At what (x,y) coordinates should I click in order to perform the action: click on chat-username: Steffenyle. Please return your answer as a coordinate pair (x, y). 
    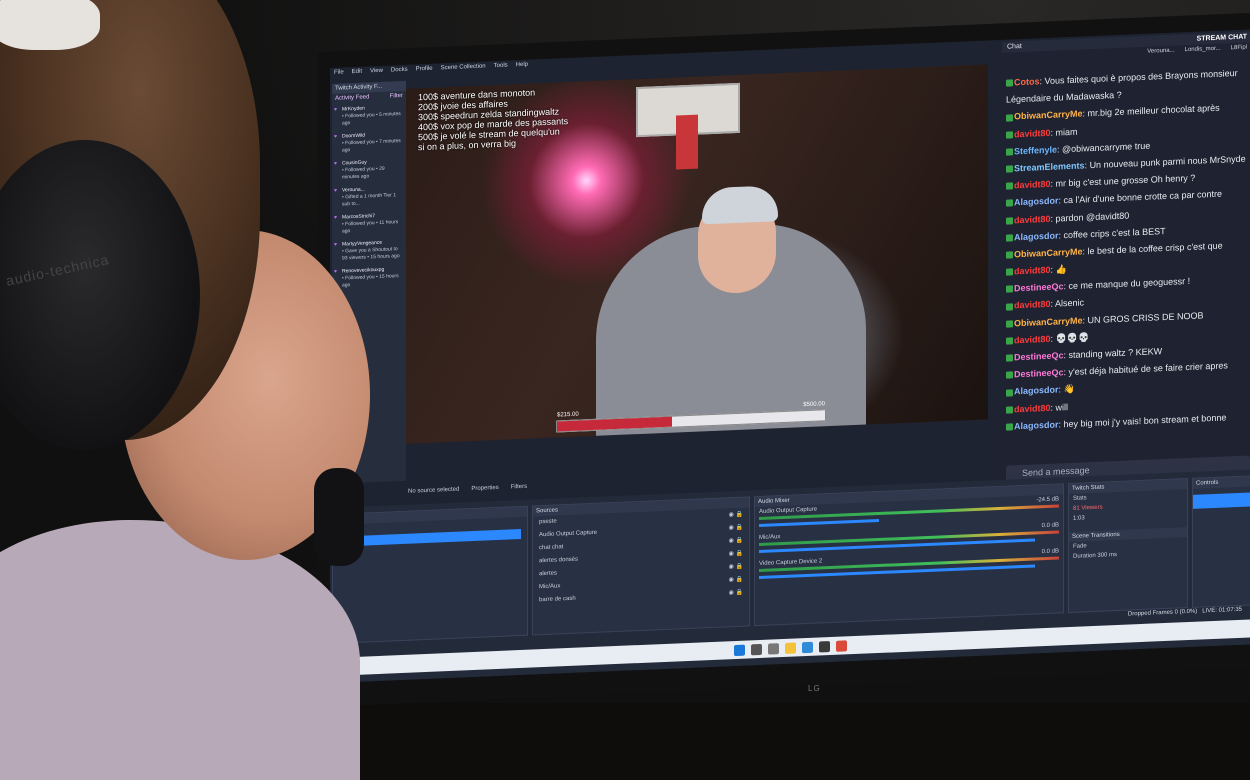
    Looking at the image, I should click on (1035, 150).